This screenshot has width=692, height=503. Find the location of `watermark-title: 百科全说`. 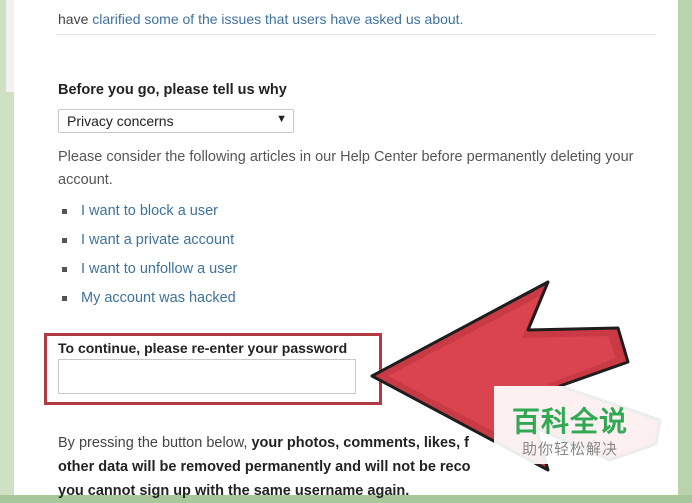

watermark-title: 百科全说 is located at coordinates (570, 421).